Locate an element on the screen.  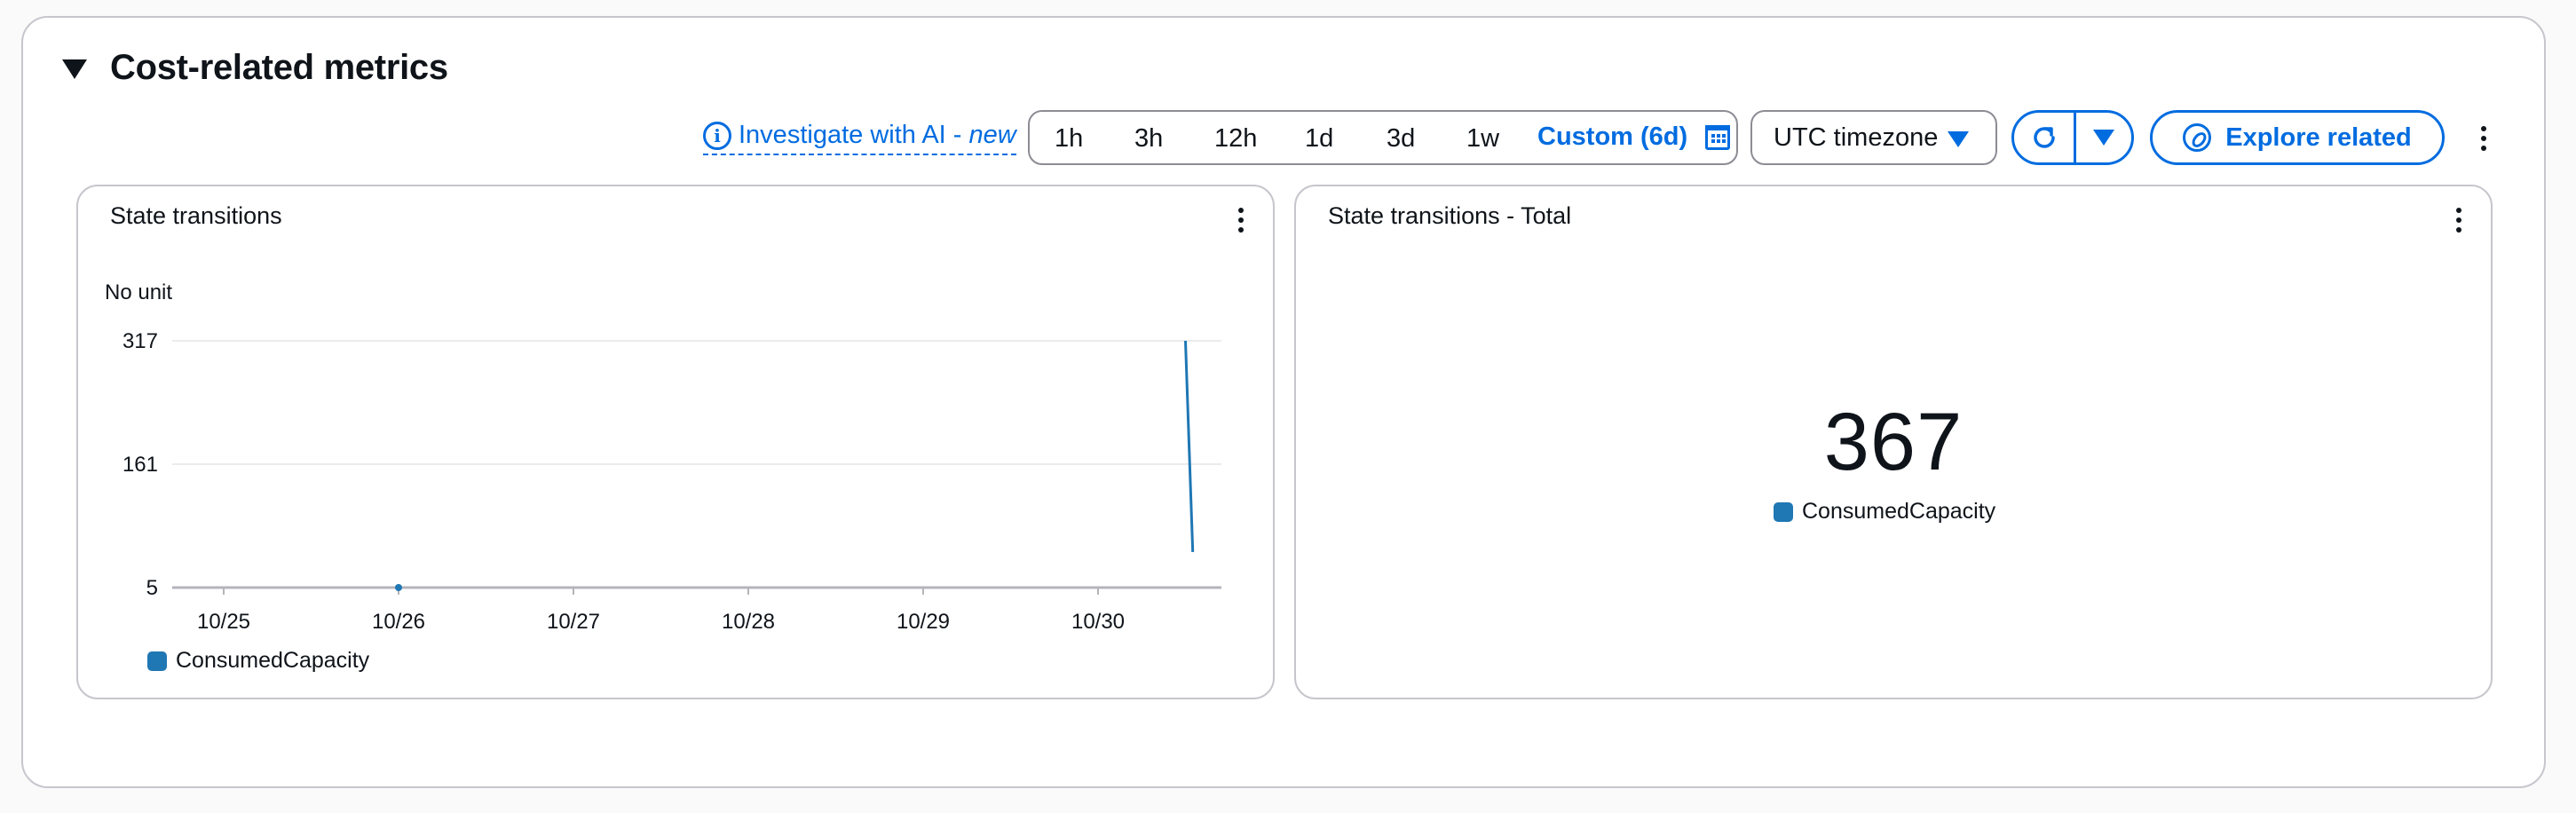
total-legend: ConsumedCapacity is located at coordinates (1884, 512).